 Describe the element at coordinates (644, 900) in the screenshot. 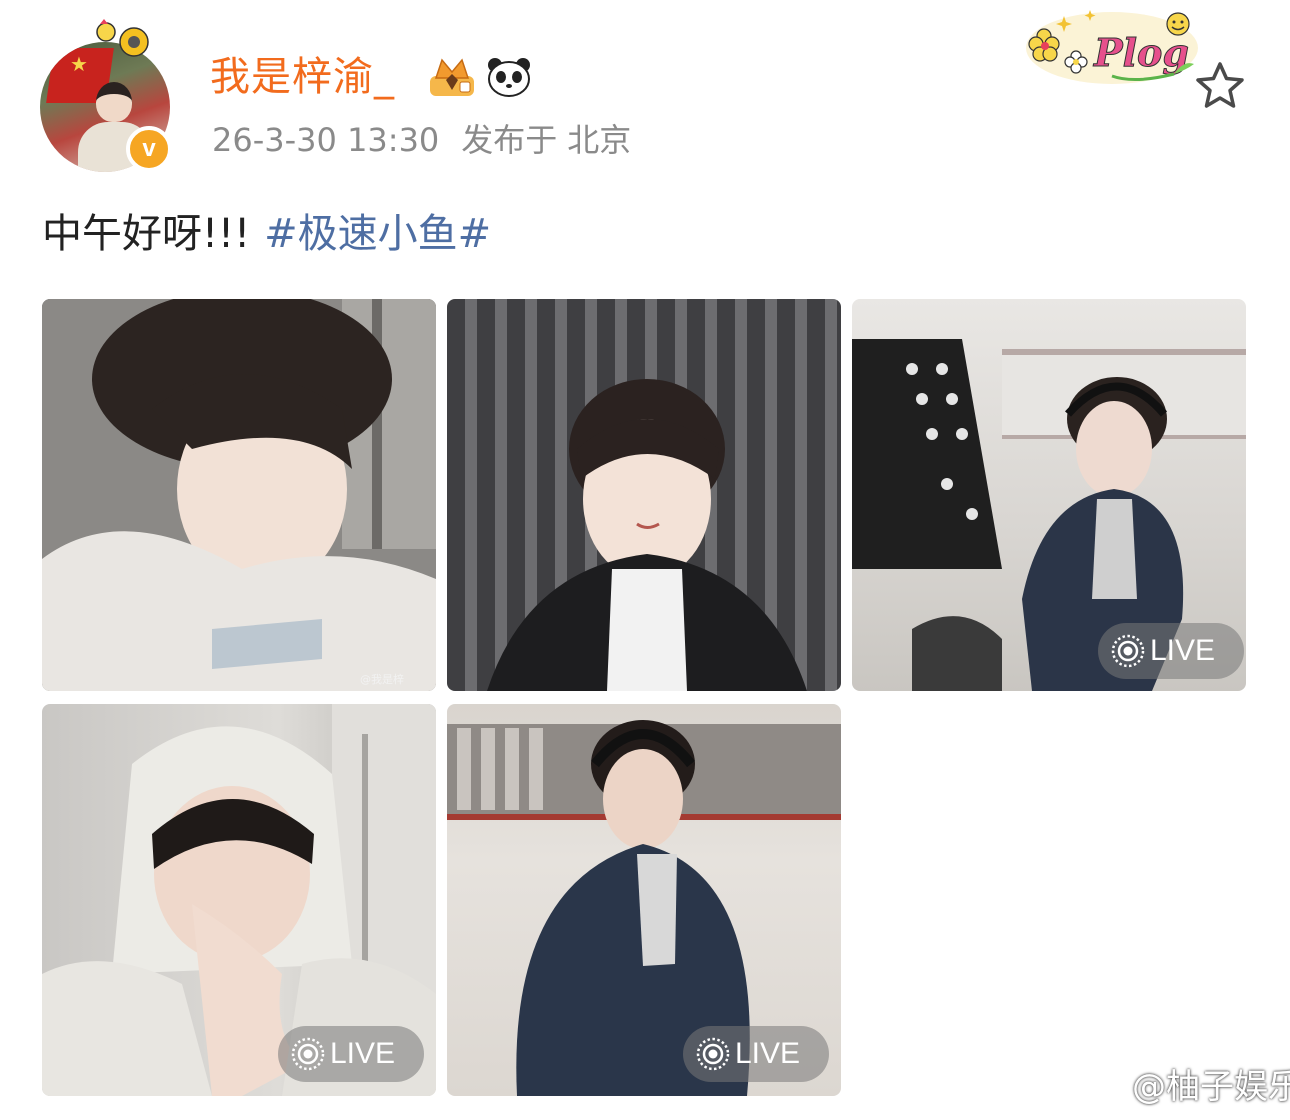

I see `photo-5: LIVE` at that location.